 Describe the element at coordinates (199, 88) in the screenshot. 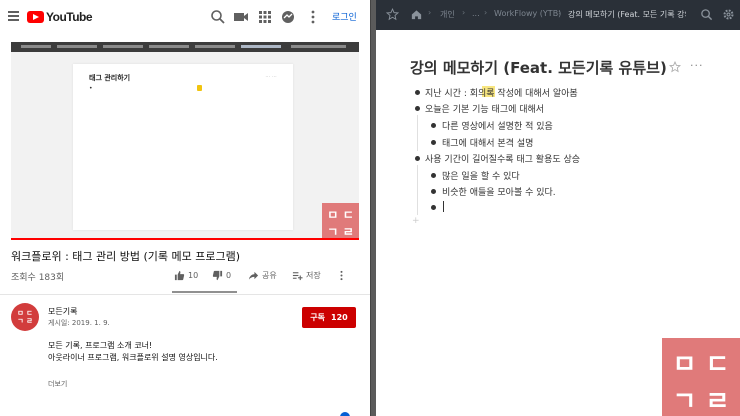

I see `video-frame-cursor-icon` at that location.